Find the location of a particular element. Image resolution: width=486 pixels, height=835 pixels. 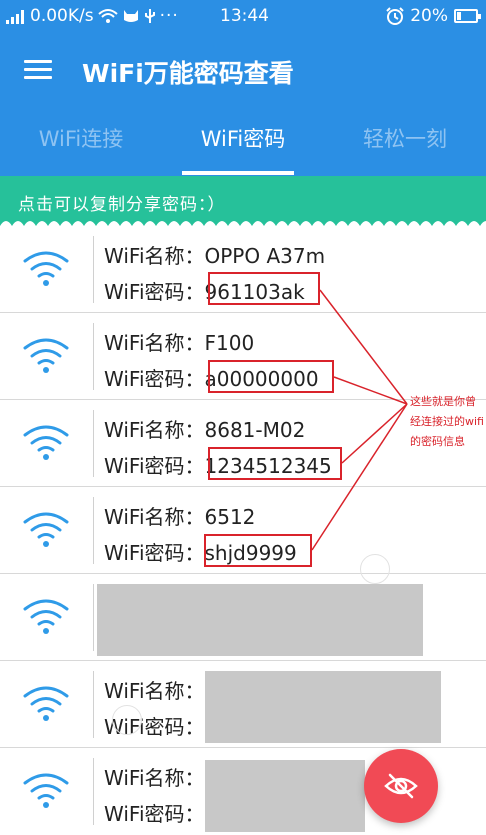

hidden-eye-icon is located at coordinates (401, 786).